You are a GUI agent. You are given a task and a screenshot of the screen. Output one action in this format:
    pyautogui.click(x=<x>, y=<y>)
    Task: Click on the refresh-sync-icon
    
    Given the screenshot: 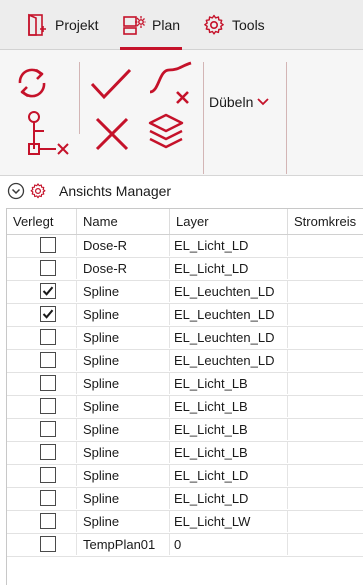 What is the action you would take?
    pyautogui.click(x=32, y=83)
    